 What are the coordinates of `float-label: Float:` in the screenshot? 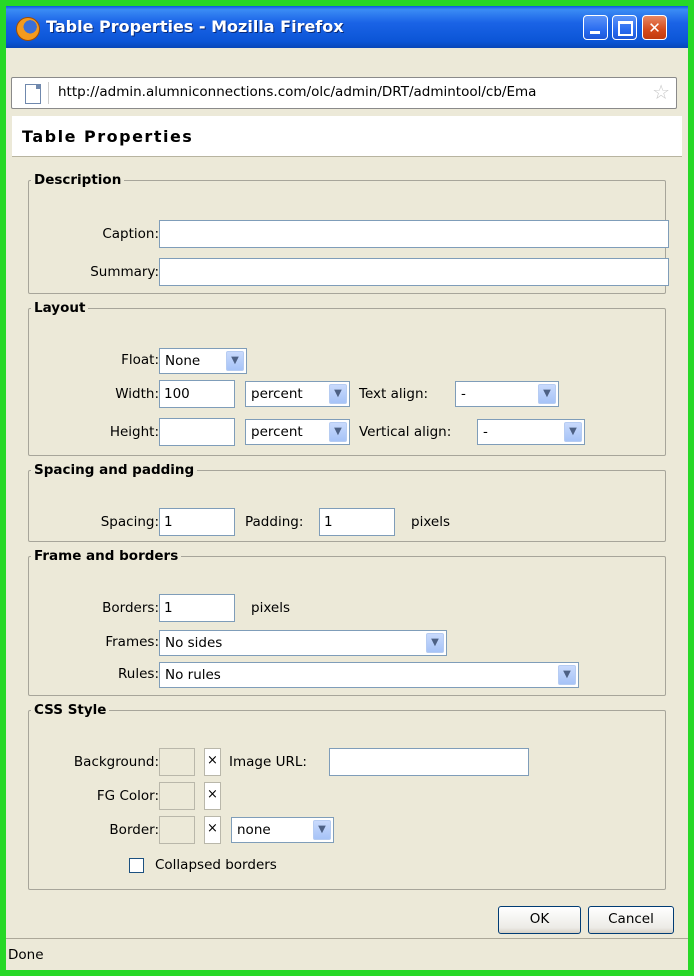 It's located at (140, 360).